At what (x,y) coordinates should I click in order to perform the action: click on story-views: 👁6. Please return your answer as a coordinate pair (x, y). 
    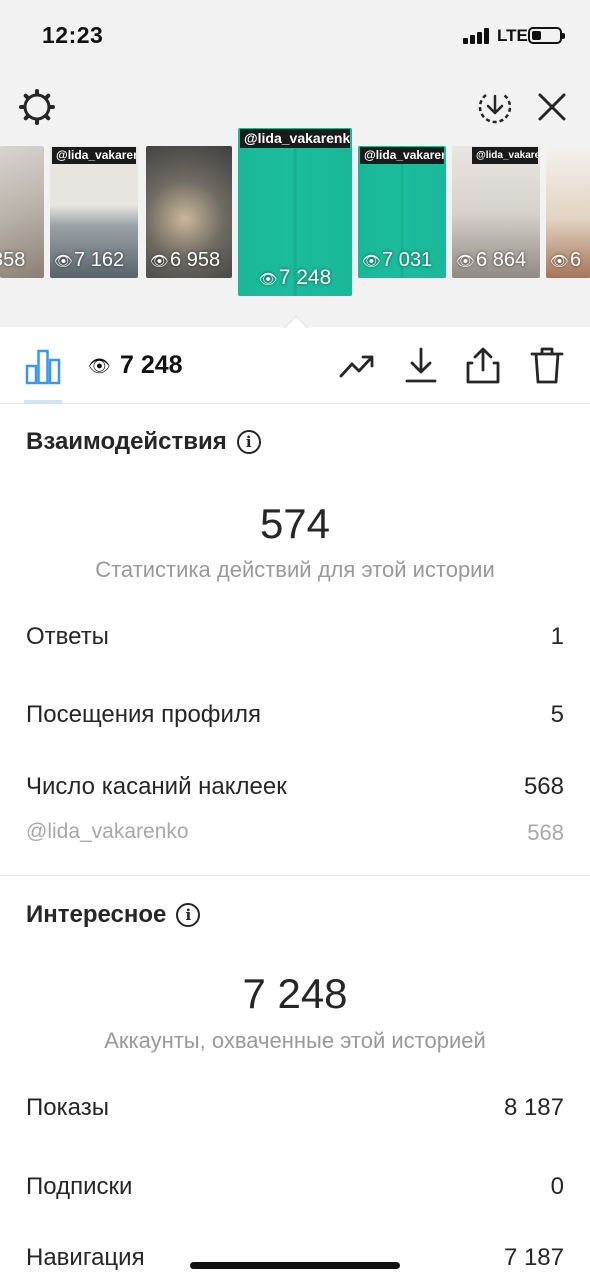
    Looking at the image, I should click on (566, 260).